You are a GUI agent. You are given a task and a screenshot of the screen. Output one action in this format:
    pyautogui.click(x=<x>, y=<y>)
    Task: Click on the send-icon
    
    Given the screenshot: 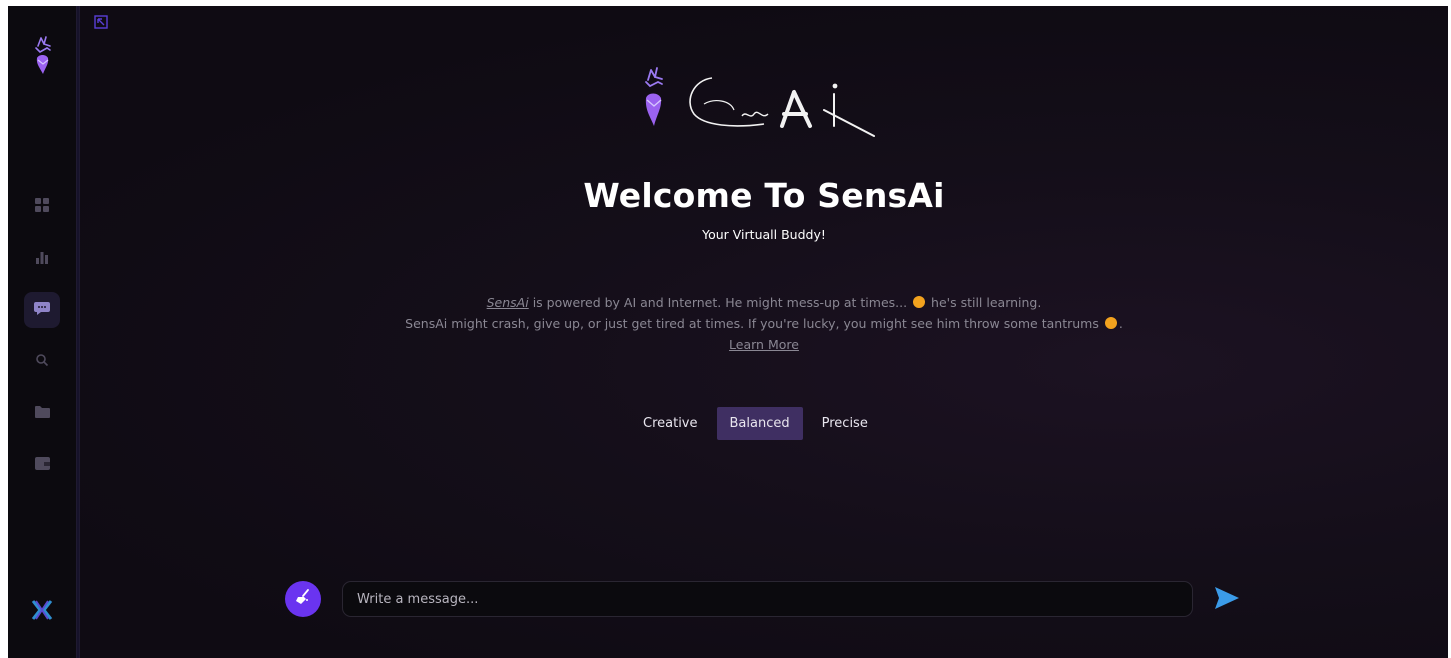 What is the action you would take?
    pyautogui.click(x=1227, y=601)
    